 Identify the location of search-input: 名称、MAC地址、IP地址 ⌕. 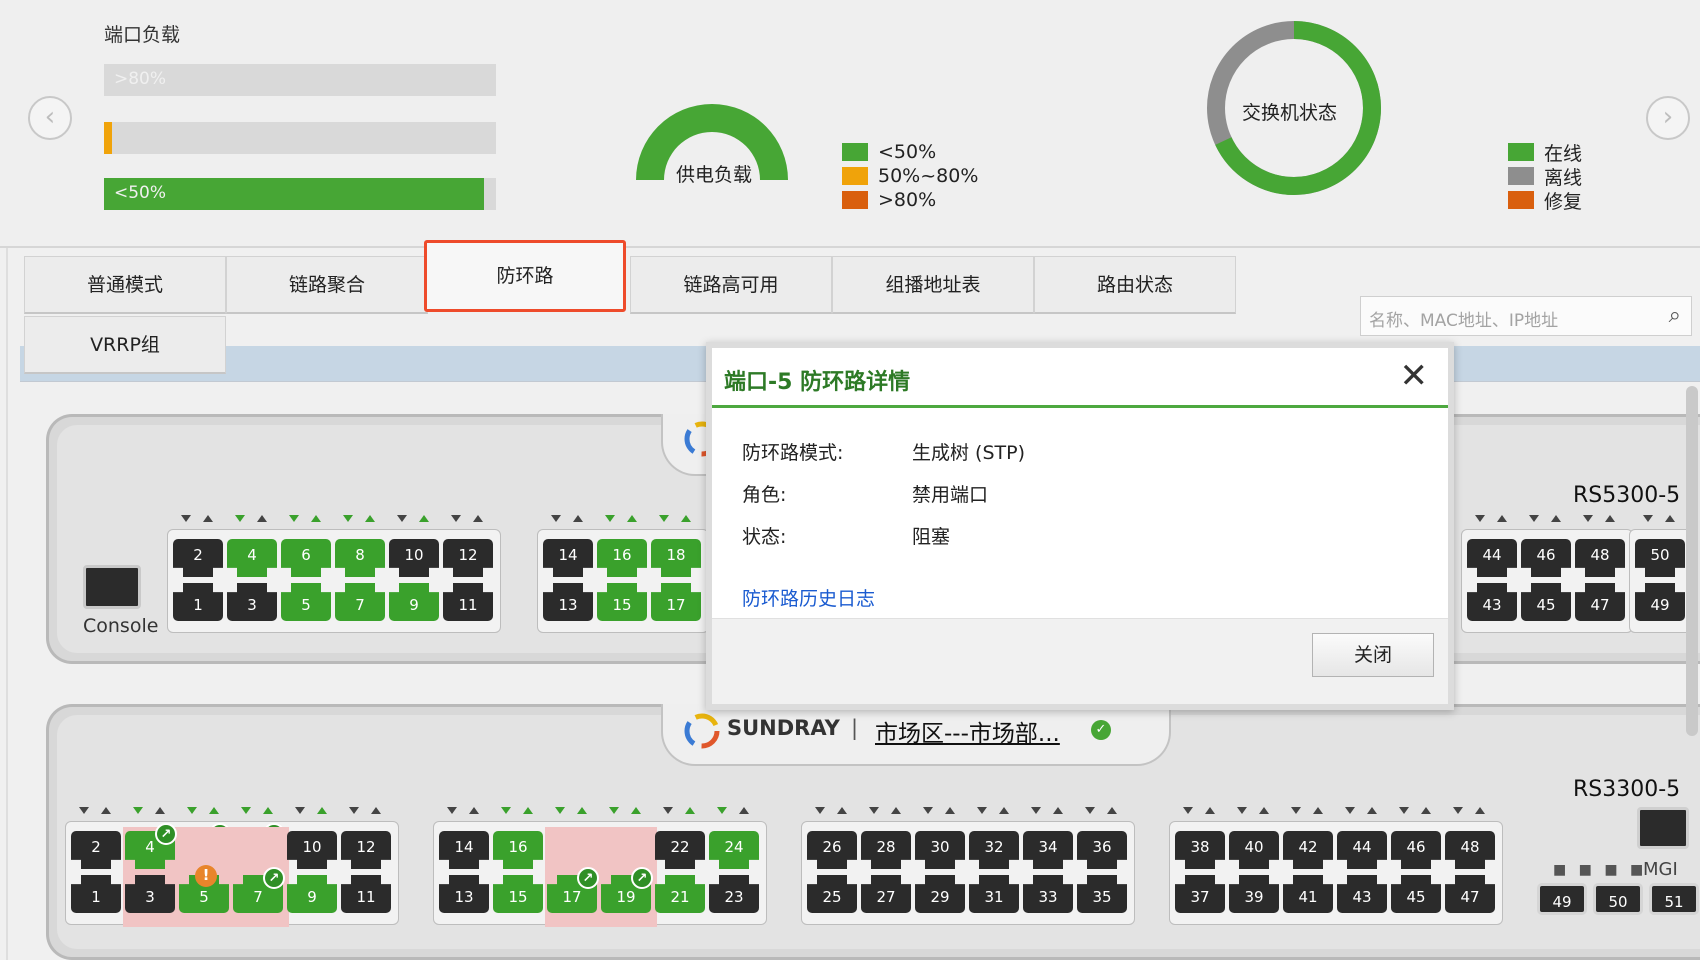
(1526, 316).